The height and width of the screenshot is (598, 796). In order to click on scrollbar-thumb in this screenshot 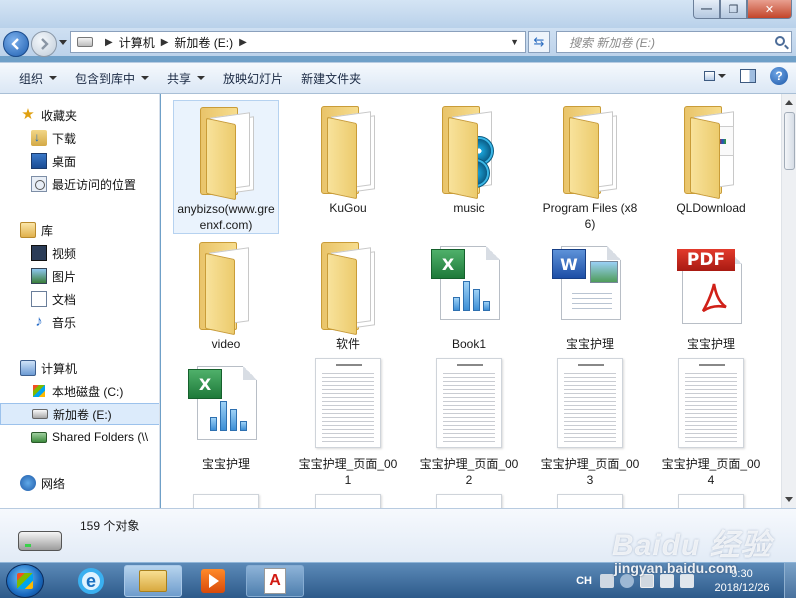, I will do `click(789, 141)`.